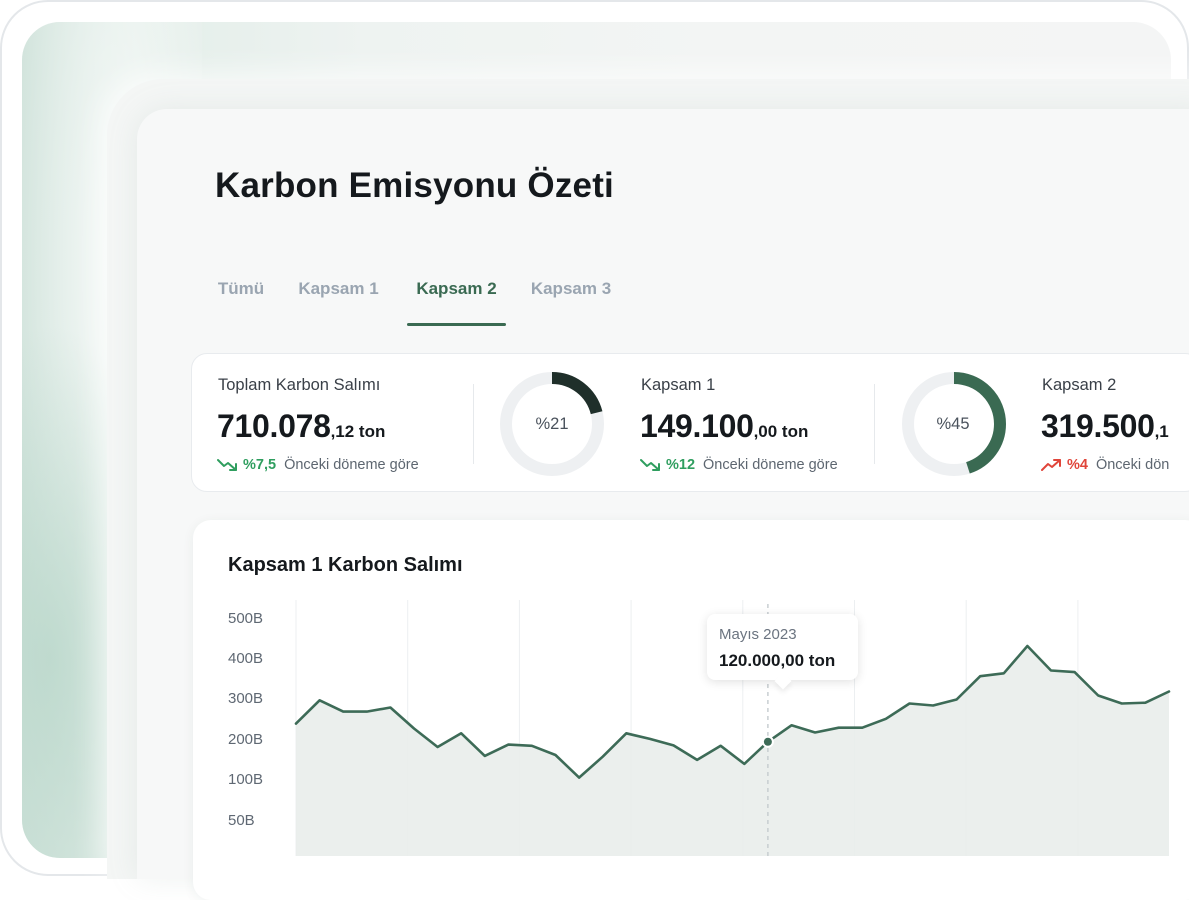 The image size is (1189, 900). Describe the element at coordinates (782, 647) in the screenshot. I see `chart-tooltip: Mayıs 2023 120.000,00 ton` at that location.